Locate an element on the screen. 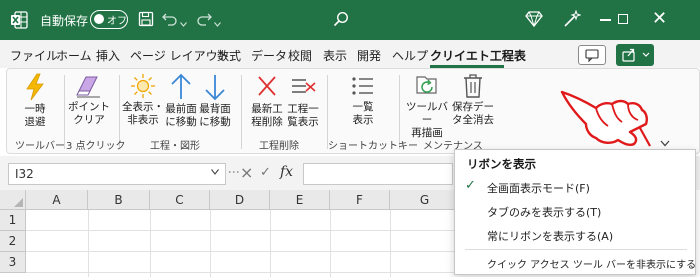  diamond-icon is located at coordinates (534, 20).